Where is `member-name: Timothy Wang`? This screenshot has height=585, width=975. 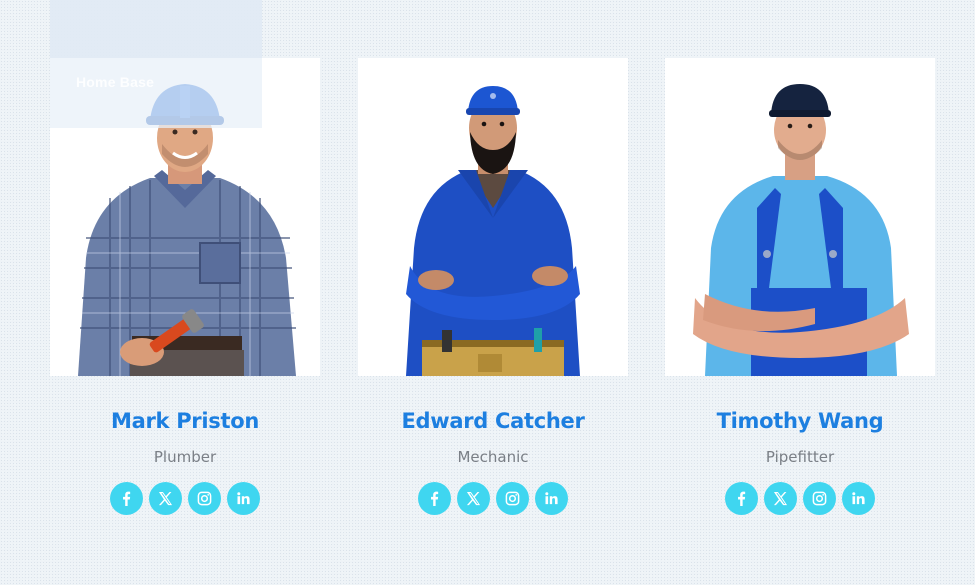 member-name: Timothy Wang is located at coordinates (800, 421).